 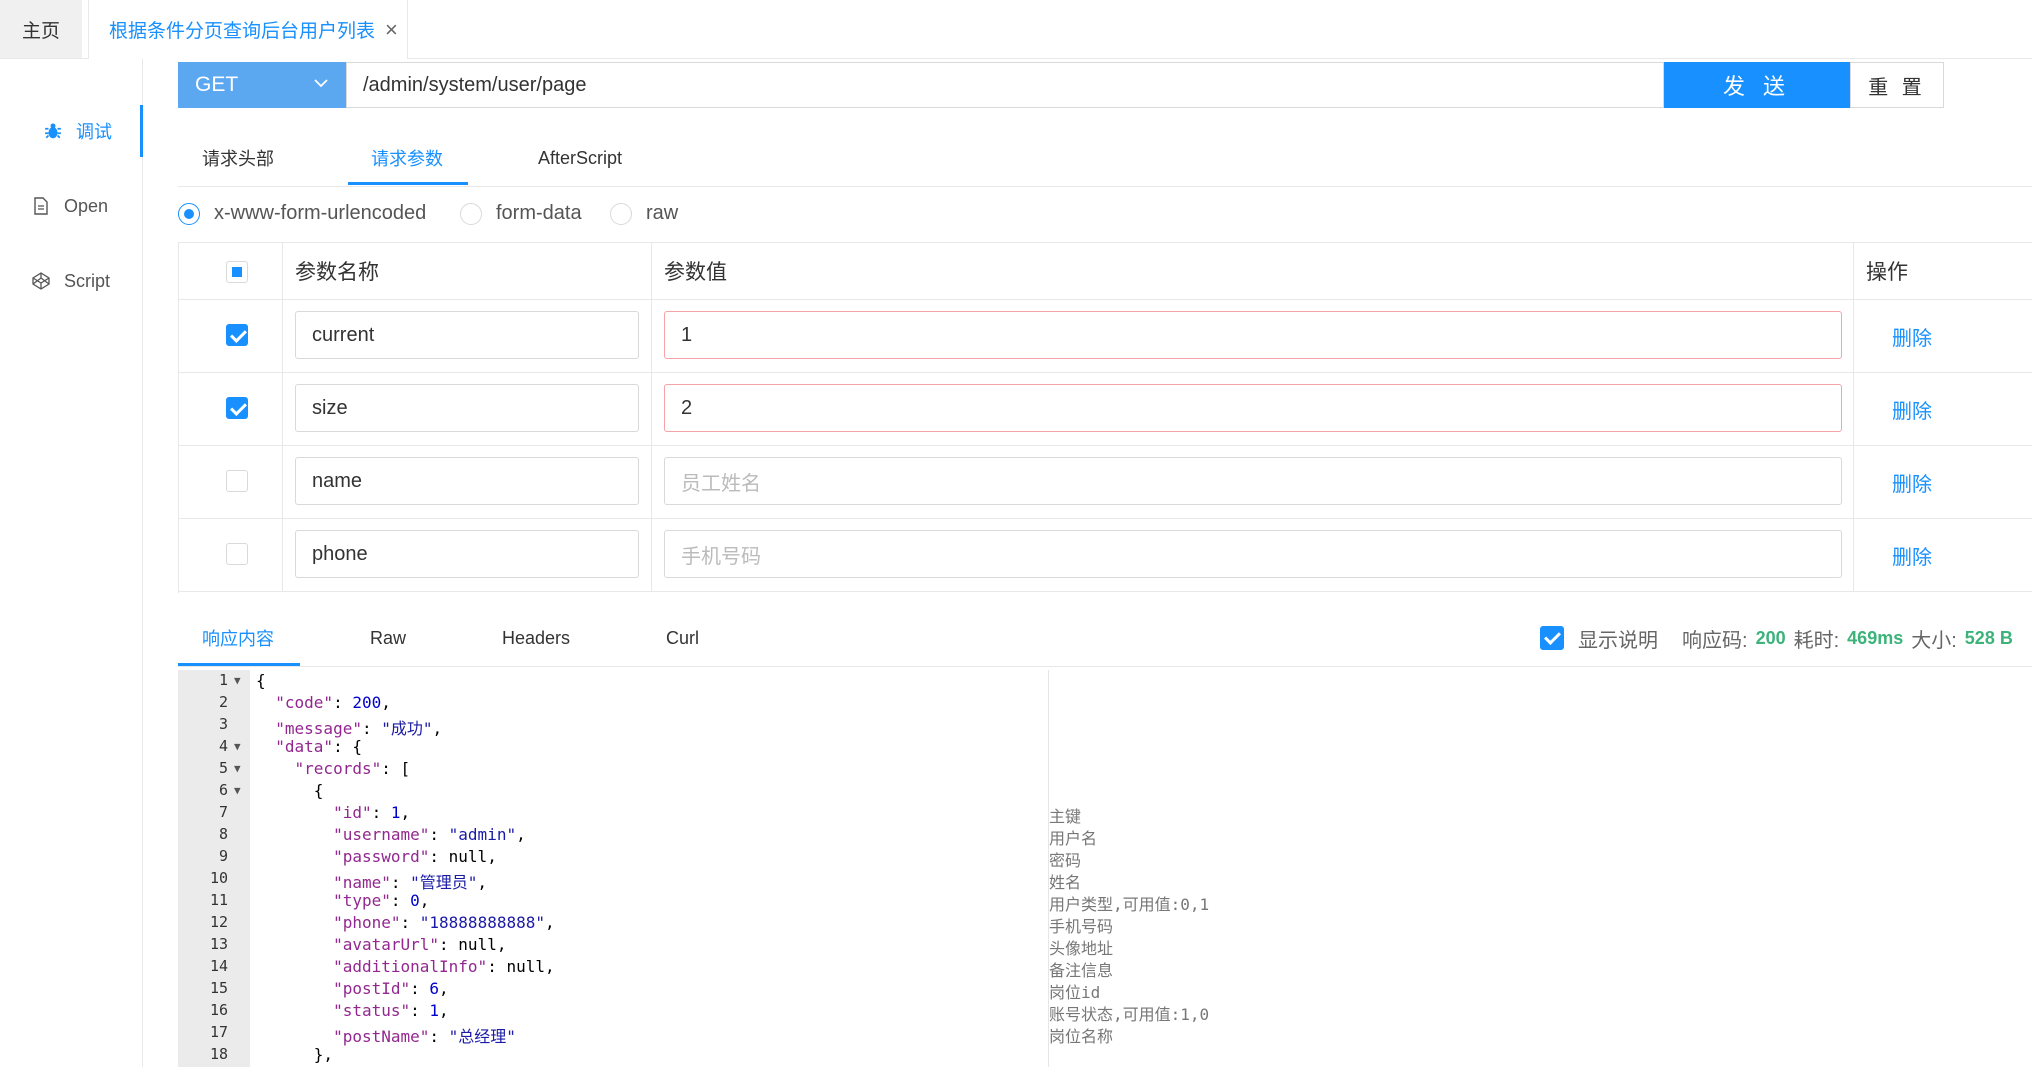 I want to click on line-number: 4, so click(x=223, y=746).